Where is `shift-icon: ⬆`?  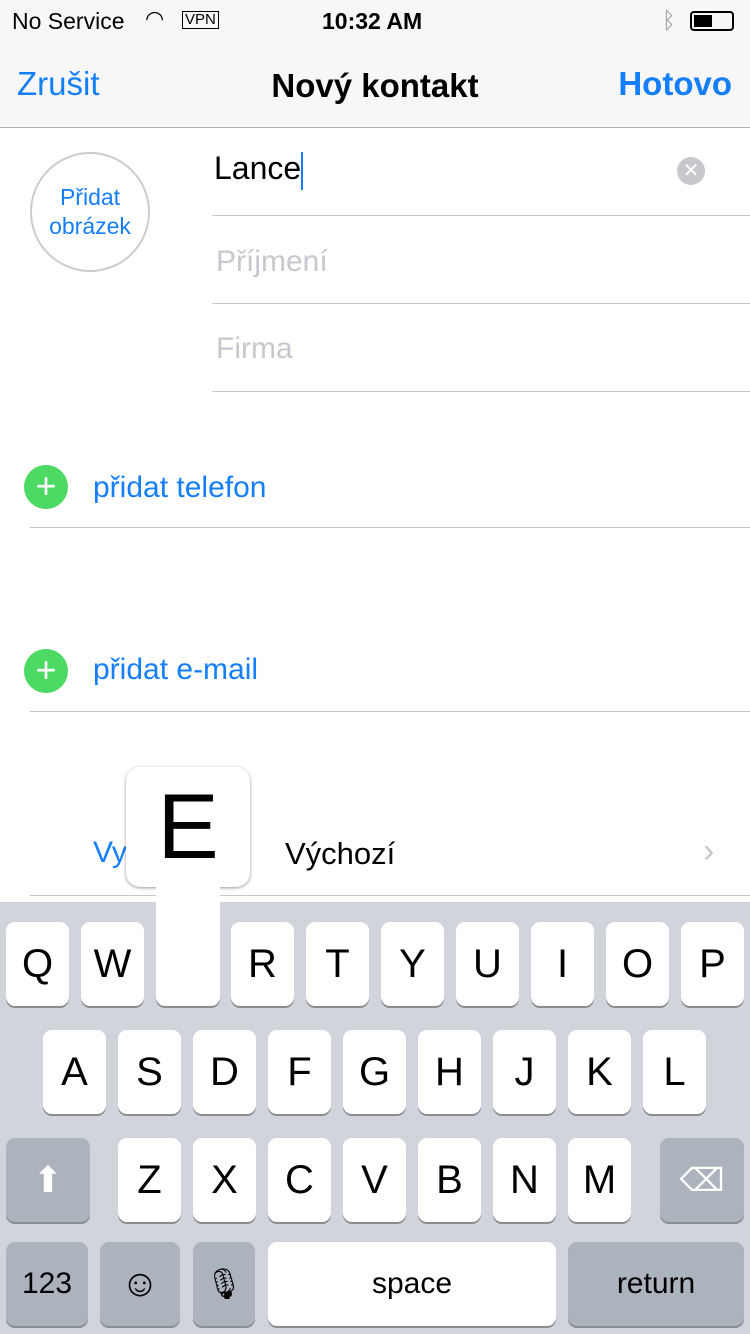
shift-icon: ⬆ is located at coordinates (48, 1179).